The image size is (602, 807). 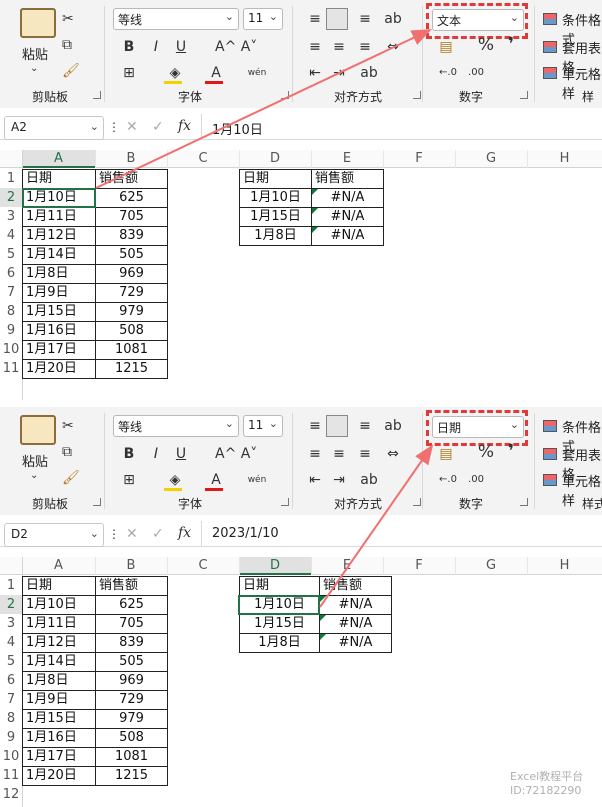 What do you see at coordinates (11, 680) in the screenshot?
I see `row-header-6: 6` at bounding box center [11, 680].